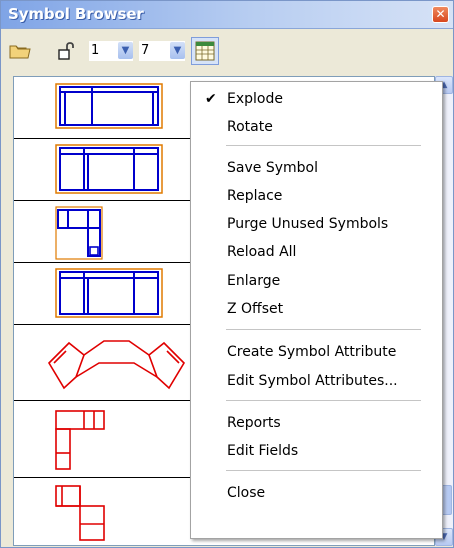 The width and height of the screenshot is (454, 548). I want to click on checkmark-icon: ✔, so click(211, 99).